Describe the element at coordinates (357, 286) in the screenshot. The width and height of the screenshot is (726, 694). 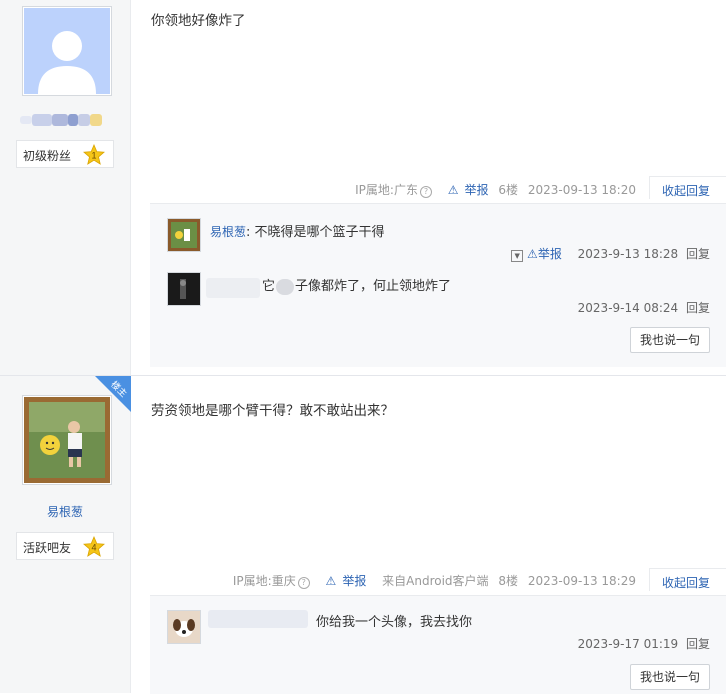
I see `sub-reply-text: 它子像都炸了，何止领地炸了` at that location.